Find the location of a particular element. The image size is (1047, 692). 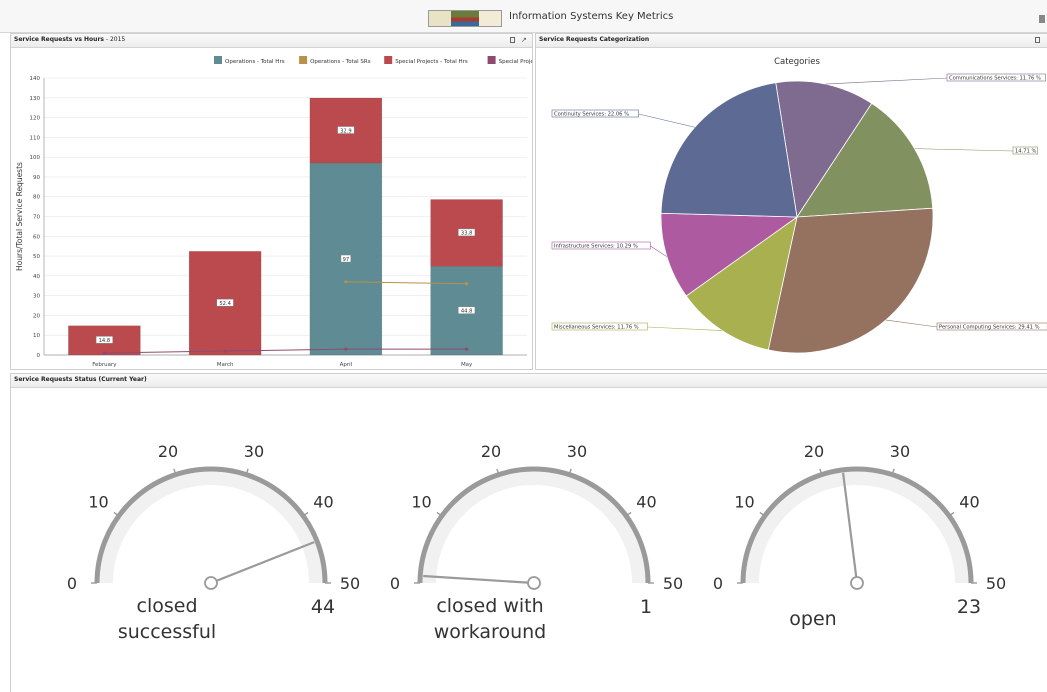

y-tick-label: 50 is located at coordinates (36, 257).